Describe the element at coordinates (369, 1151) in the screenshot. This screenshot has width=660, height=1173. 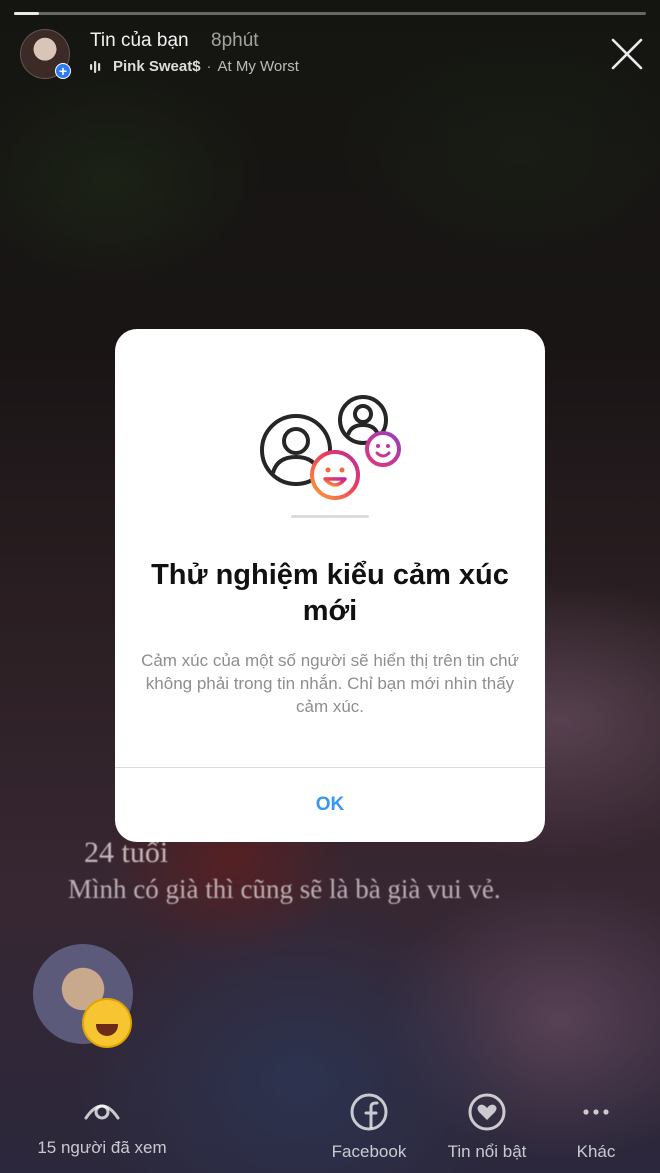
I see `facebook-label: Facebook` at that location.